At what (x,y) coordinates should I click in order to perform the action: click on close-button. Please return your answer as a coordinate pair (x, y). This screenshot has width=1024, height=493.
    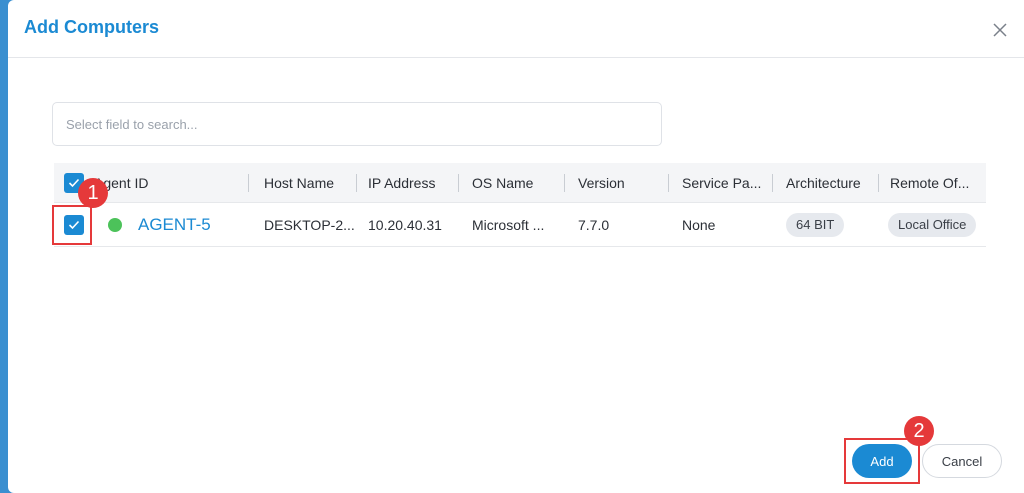
    Looking at the image, I should click on (1000, 30).